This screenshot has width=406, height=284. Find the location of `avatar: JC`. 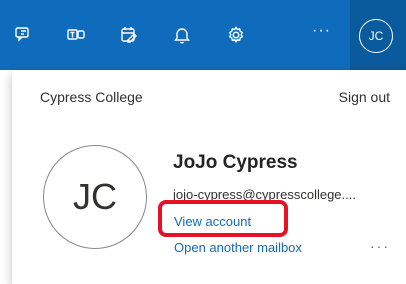

avatar: JC is located at coordinates (376, 36).